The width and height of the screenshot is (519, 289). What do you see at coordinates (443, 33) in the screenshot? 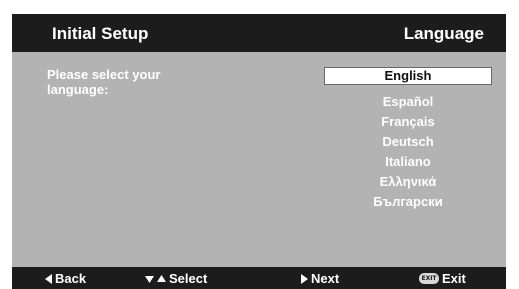
I see `section-title: Language` at bounding box center [443, 33].